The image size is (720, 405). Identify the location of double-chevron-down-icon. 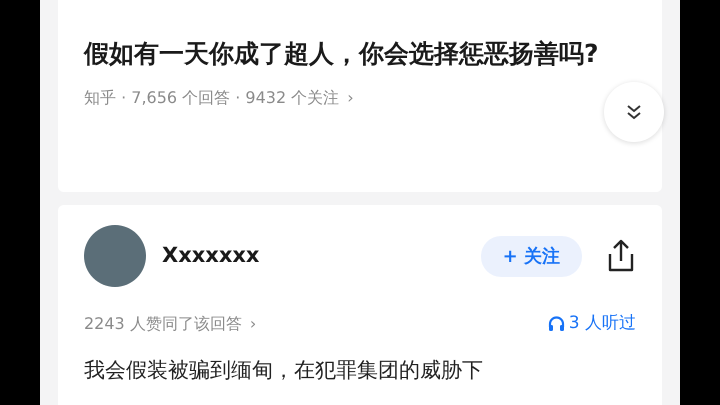
(634, 112).